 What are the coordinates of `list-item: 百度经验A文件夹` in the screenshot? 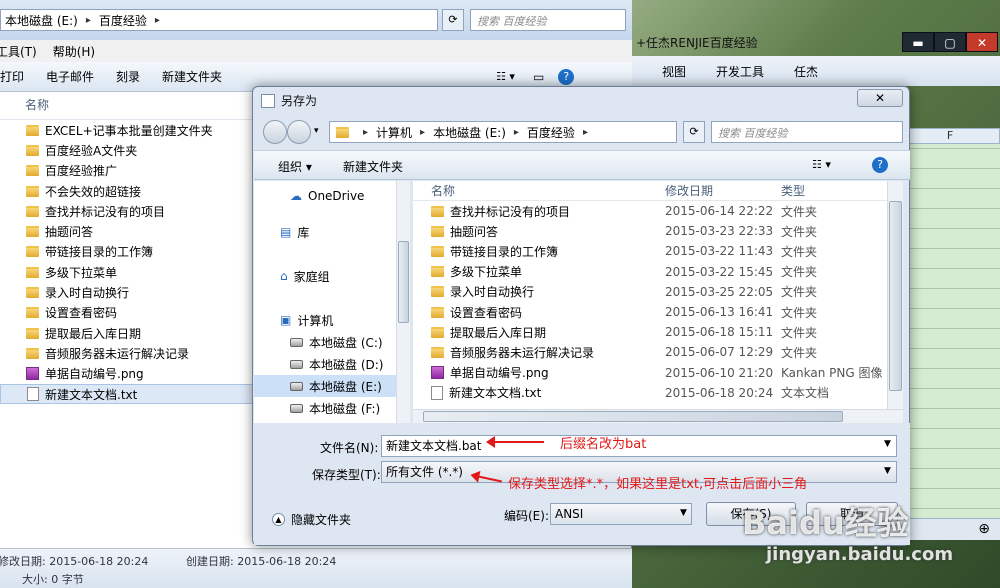 It's located at (129, 150).